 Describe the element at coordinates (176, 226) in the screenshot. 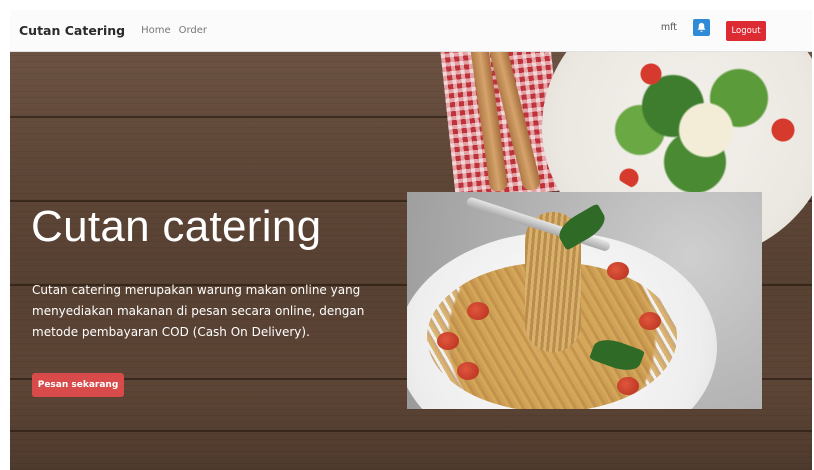

I see `hero-title: Cutan catering` at that location.